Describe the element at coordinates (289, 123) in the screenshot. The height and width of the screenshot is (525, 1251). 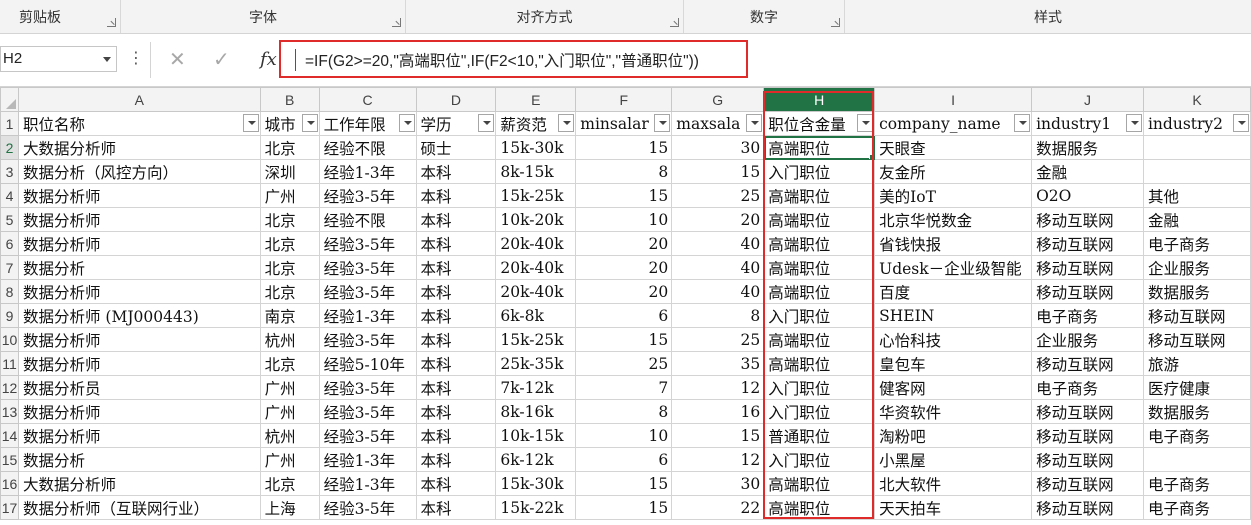
I see `header-cell: 城市` at that location.